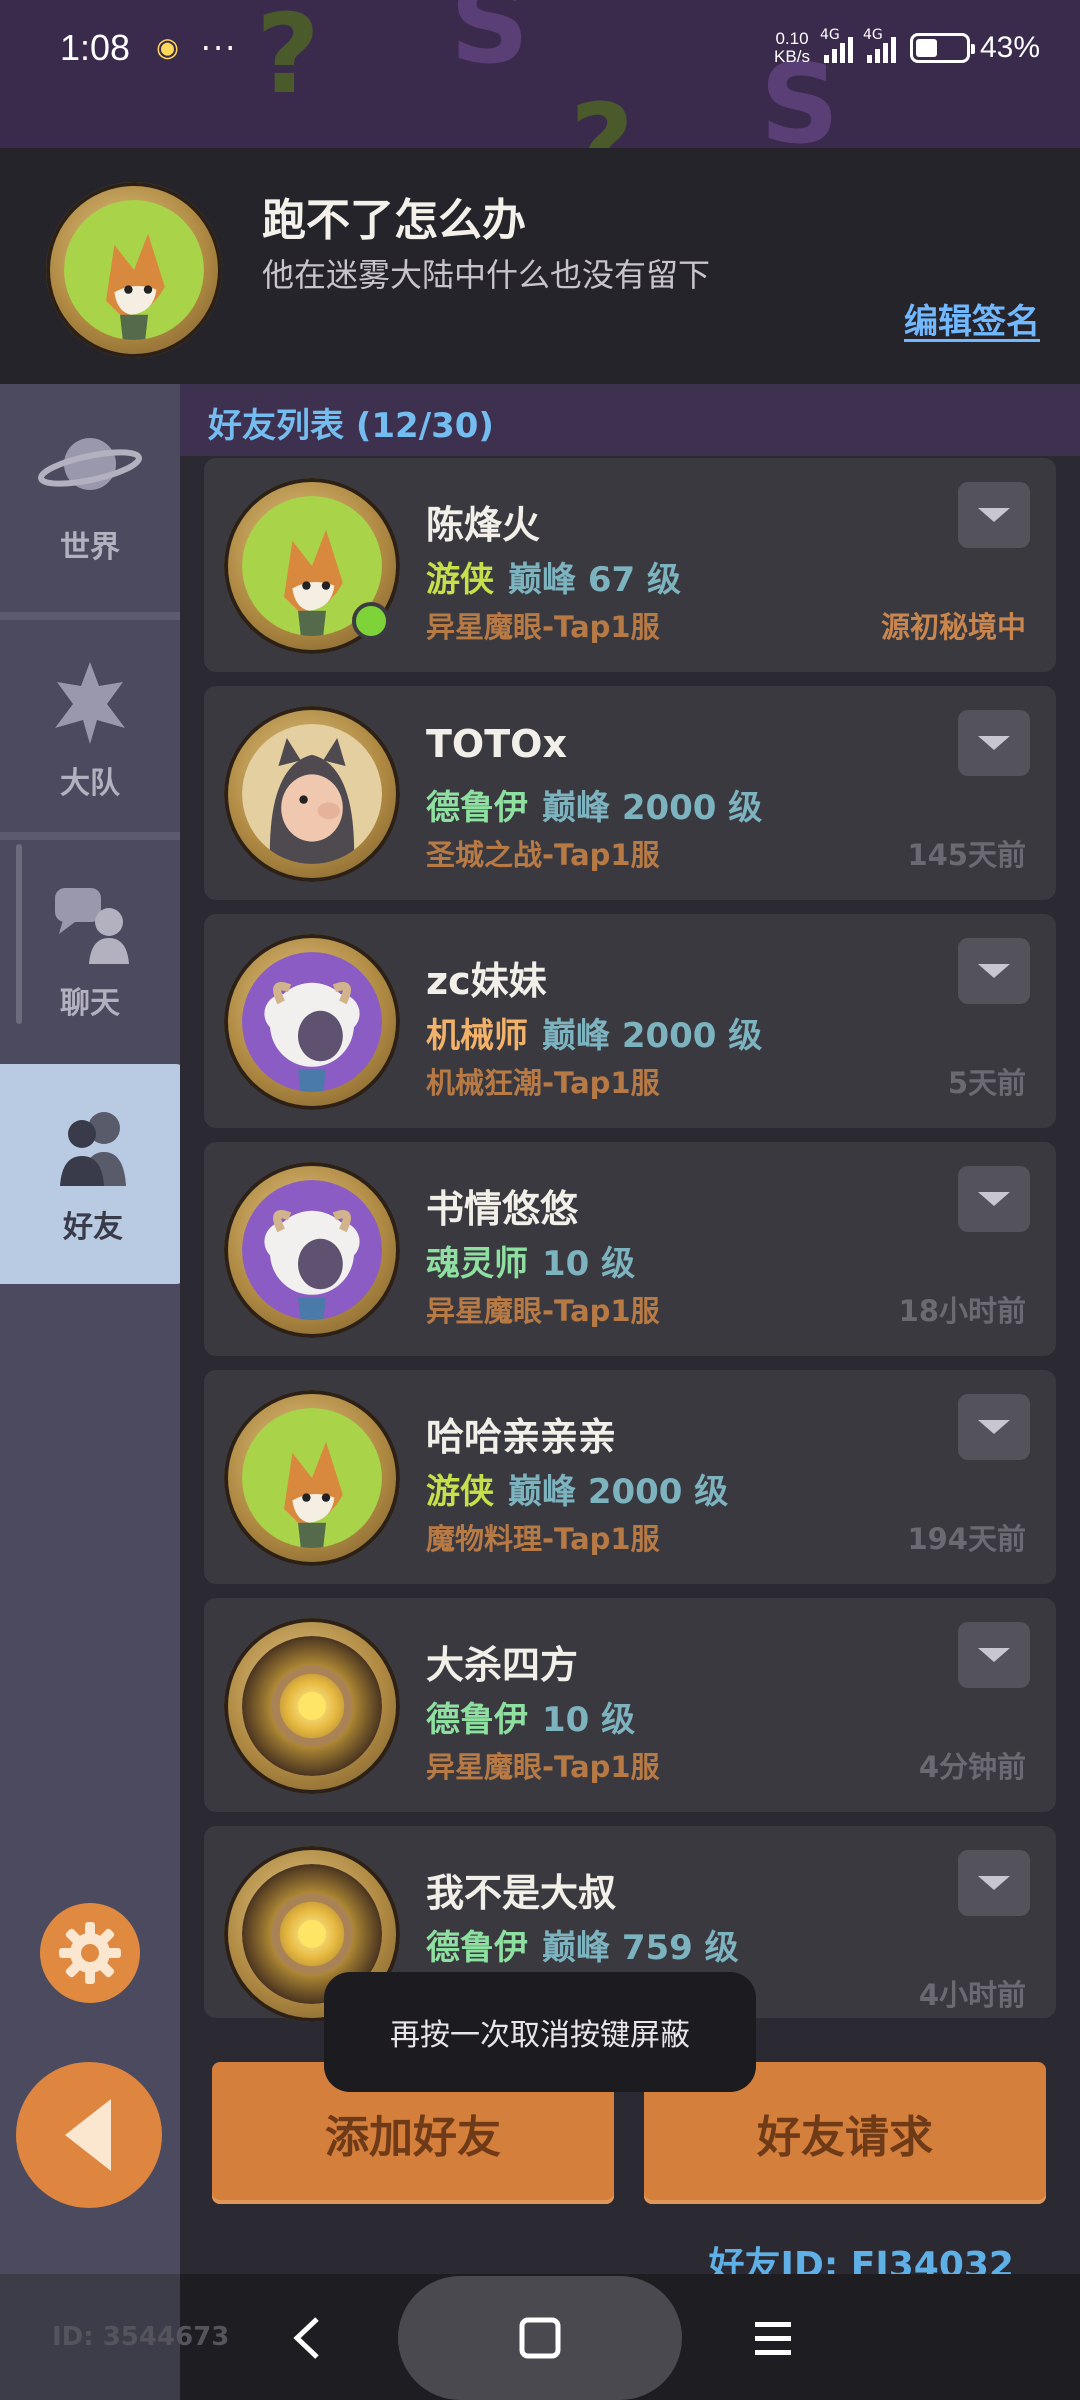 This screenshot has height=2400, width=1080. I want to click on friend-class-level: 德鲁伊 巅峰 759 级, so click(582, 1944).